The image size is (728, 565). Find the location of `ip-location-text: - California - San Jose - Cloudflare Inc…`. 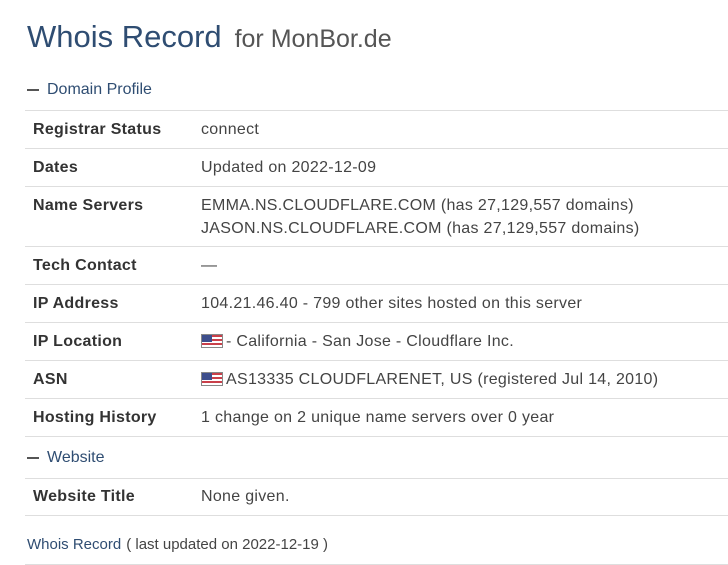

ip-location-text: - California - San Jose - Cloudflare Inc… is located at coordinates (370, 341).